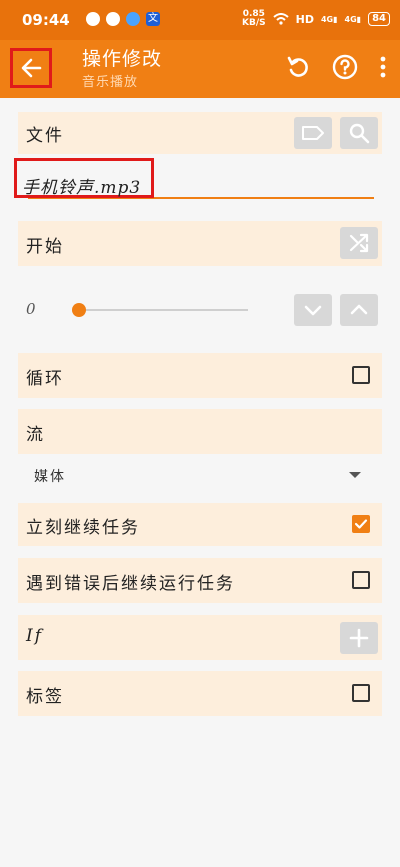  I want to click on check-icon, so click(361, 524).